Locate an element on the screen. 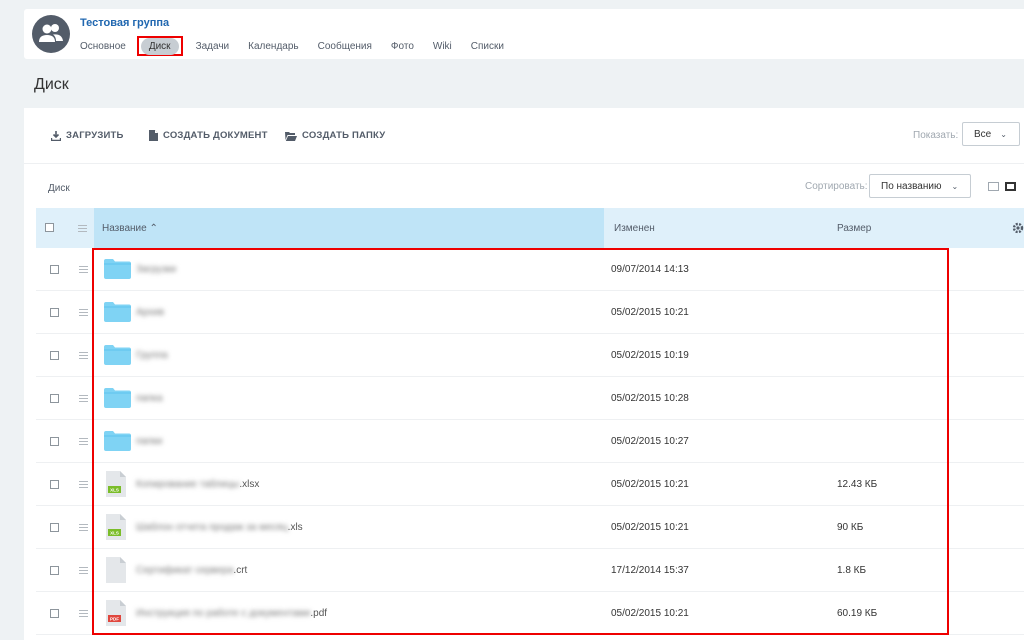 This screenshot has height=640, width=1024. file-extension: .crt is located at coordinates (240, 570).